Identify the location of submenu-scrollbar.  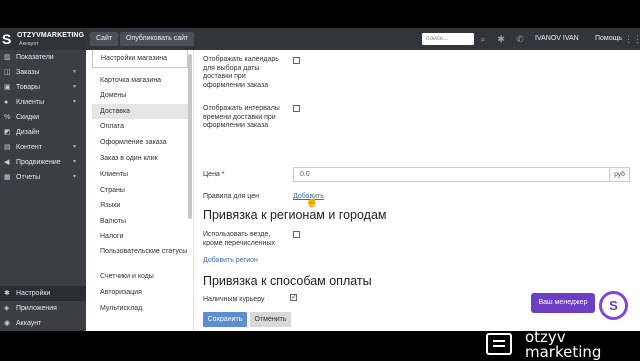
(190, 136).